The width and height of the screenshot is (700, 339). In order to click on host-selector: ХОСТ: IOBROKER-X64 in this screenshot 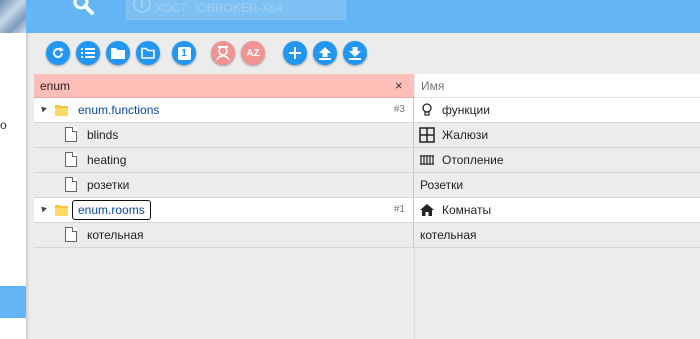, I will do `click(236, 10)`.